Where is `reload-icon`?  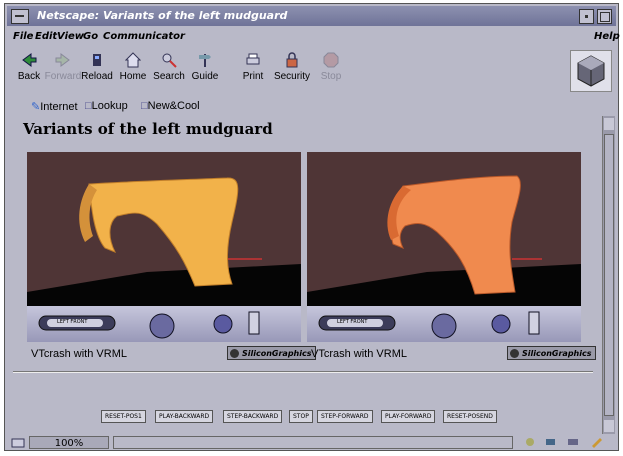
reload-icon is located at coordinates (97, 60).